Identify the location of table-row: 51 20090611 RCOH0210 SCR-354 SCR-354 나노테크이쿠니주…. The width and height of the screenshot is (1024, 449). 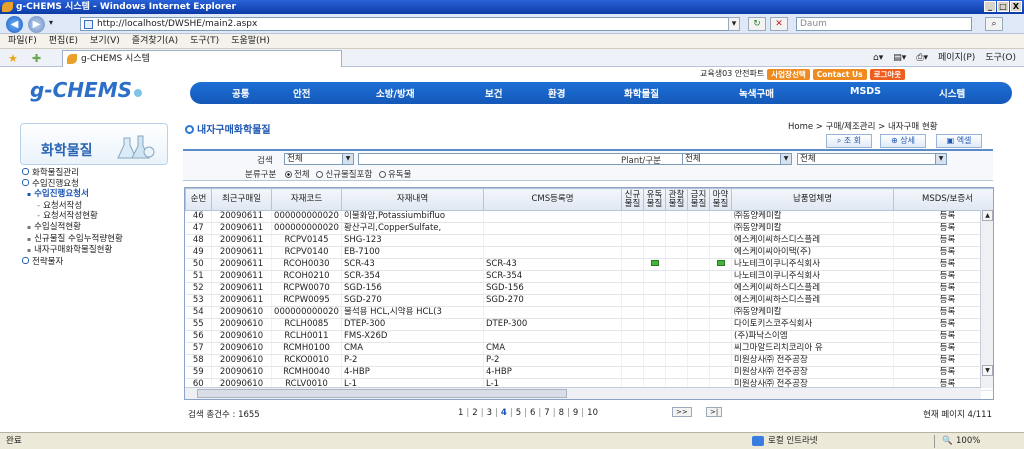
(589, 276).